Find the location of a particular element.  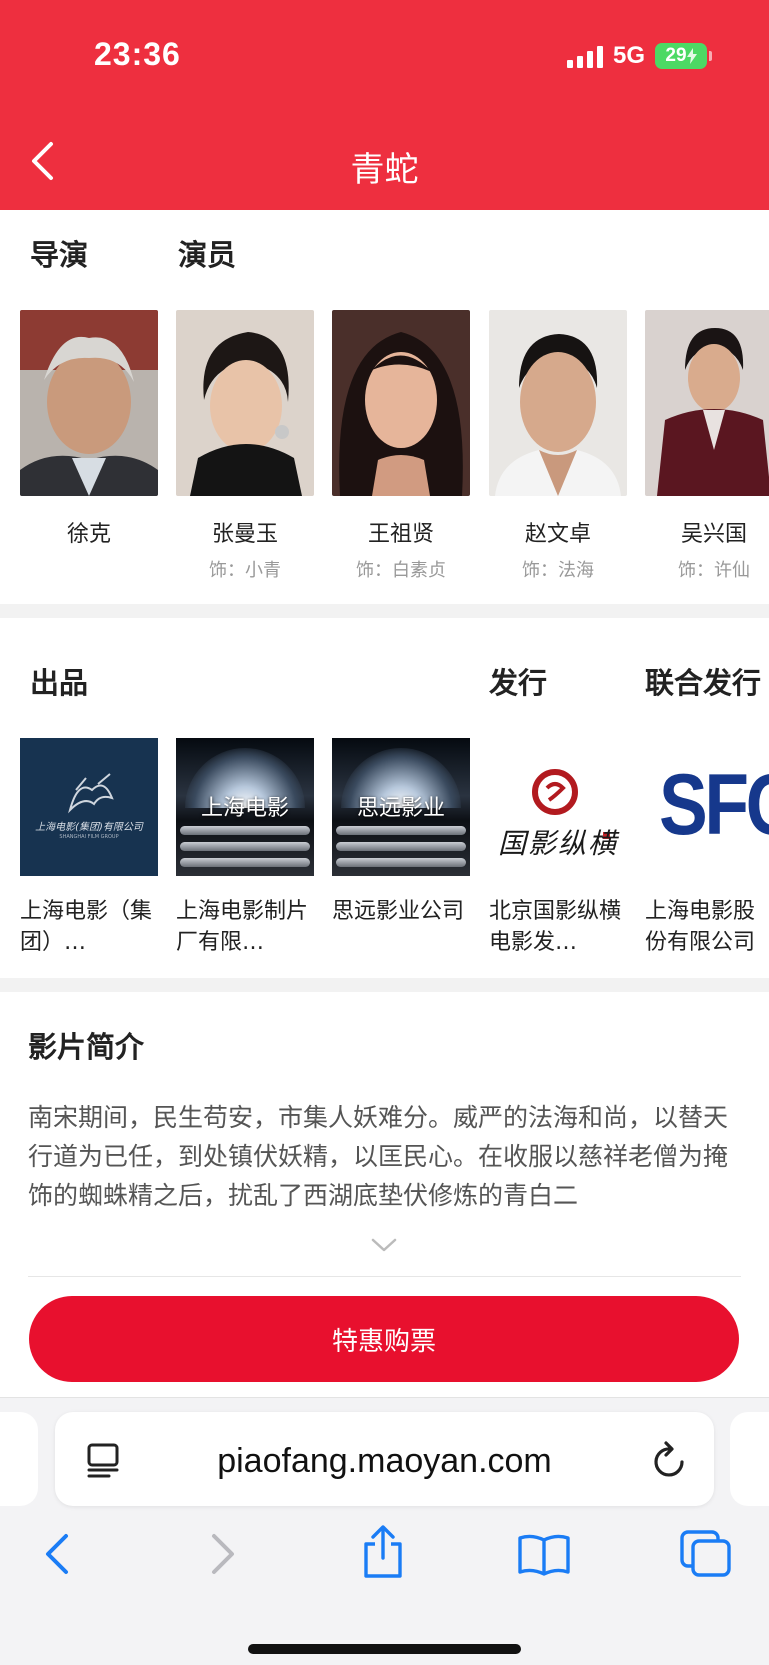

logo-text: 上海电影(集团)有限公司 is located at coordinates (89, 827).